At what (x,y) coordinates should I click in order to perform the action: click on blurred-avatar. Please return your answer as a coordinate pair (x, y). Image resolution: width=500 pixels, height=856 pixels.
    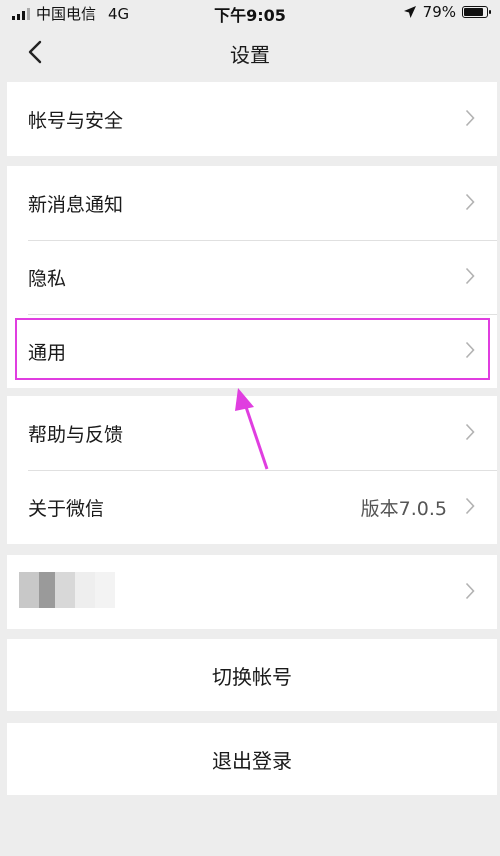
    Looking at the image, I should click on (69, 590).